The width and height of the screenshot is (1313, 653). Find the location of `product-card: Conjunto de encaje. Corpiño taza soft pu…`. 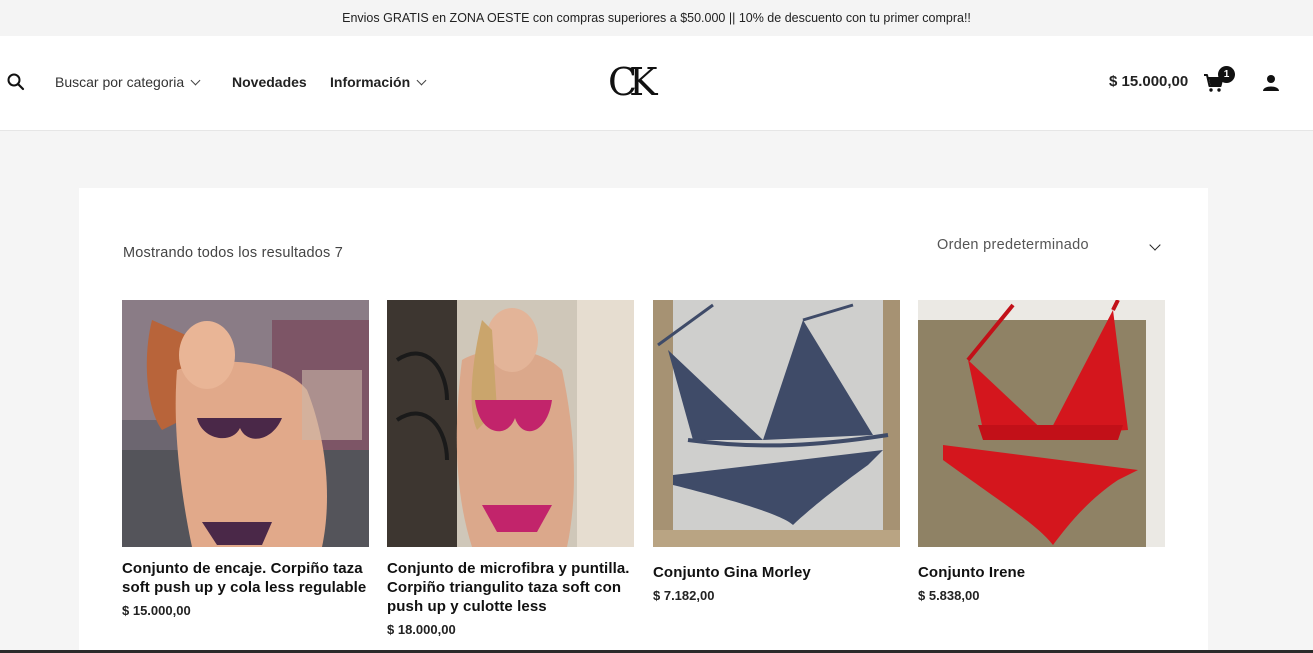

product-card: Conjunto de encaje. Corpiño taza soft pu… is located at coordinates (245, 459).